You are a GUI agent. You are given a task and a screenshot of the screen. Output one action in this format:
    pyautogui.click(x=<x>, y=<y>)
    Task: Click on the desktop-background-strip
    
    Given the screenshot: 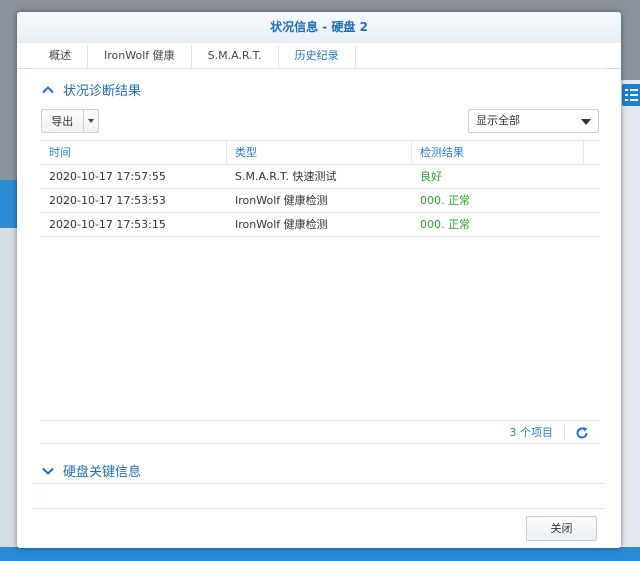 What is the action you would take?
    pyautogui.click(x=8, y=204)
    